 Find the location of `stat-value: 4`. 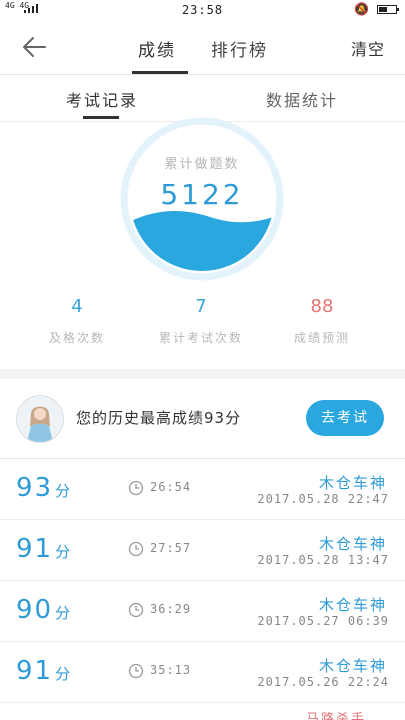

stat-value: 4 is located at coordinates (77, 306).